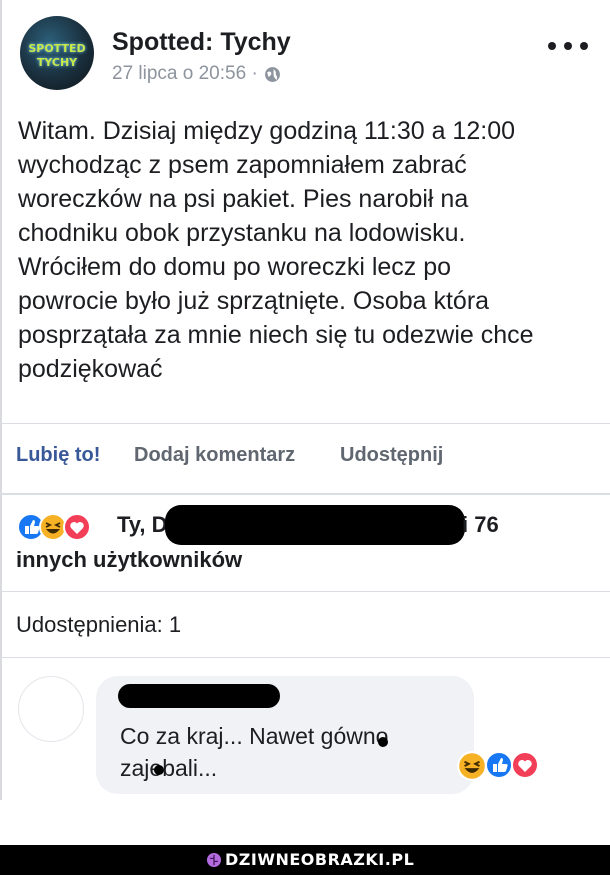  I want to click on share-button: Udostępnij, so click(391, 455).